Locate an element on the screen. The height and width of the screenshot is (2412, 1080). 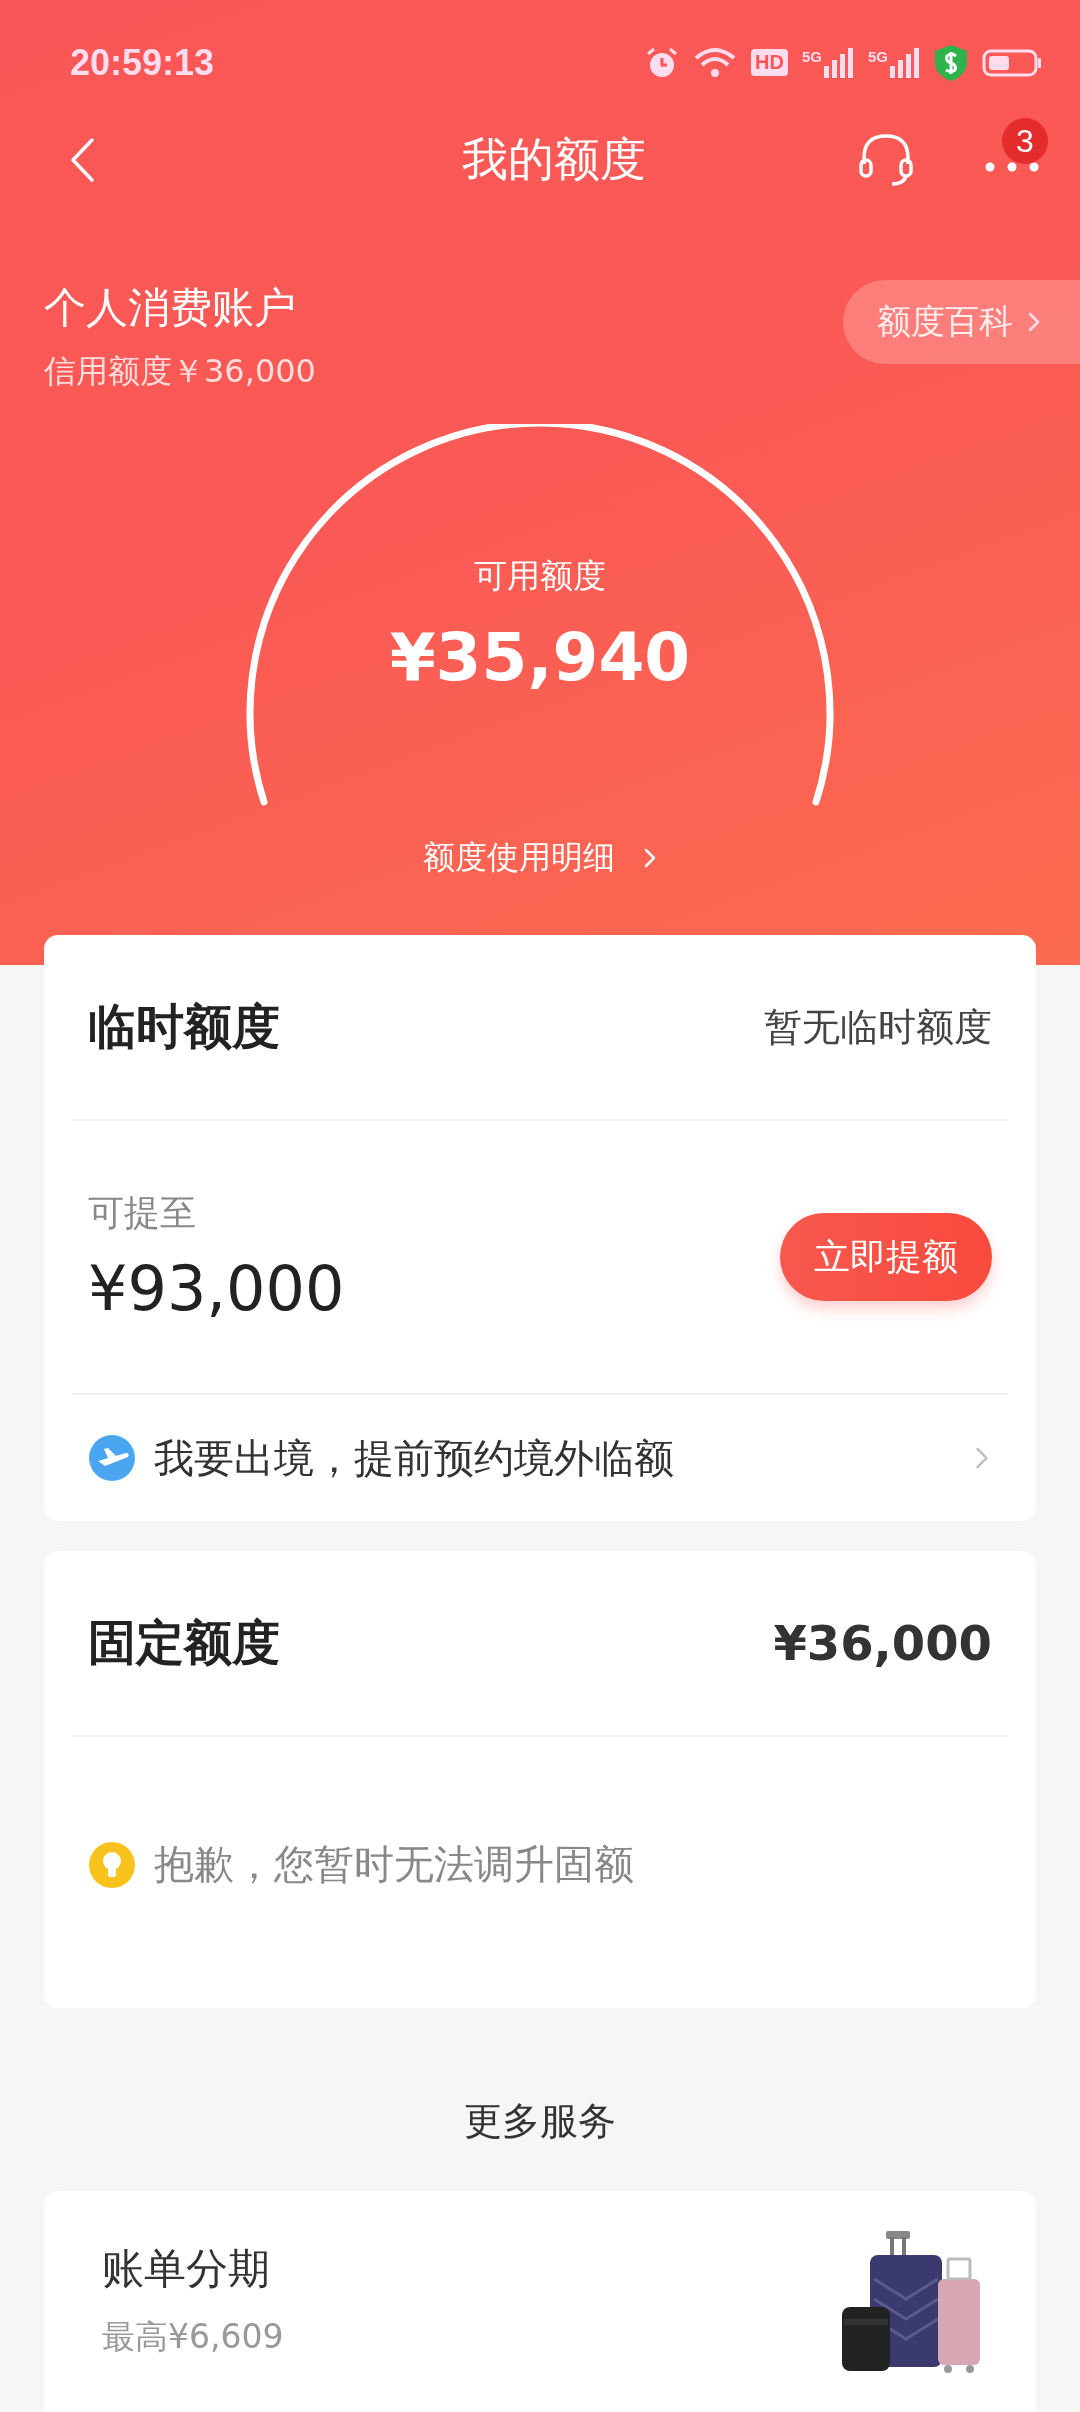
wifi-icon is located at coordinates (715, 62).